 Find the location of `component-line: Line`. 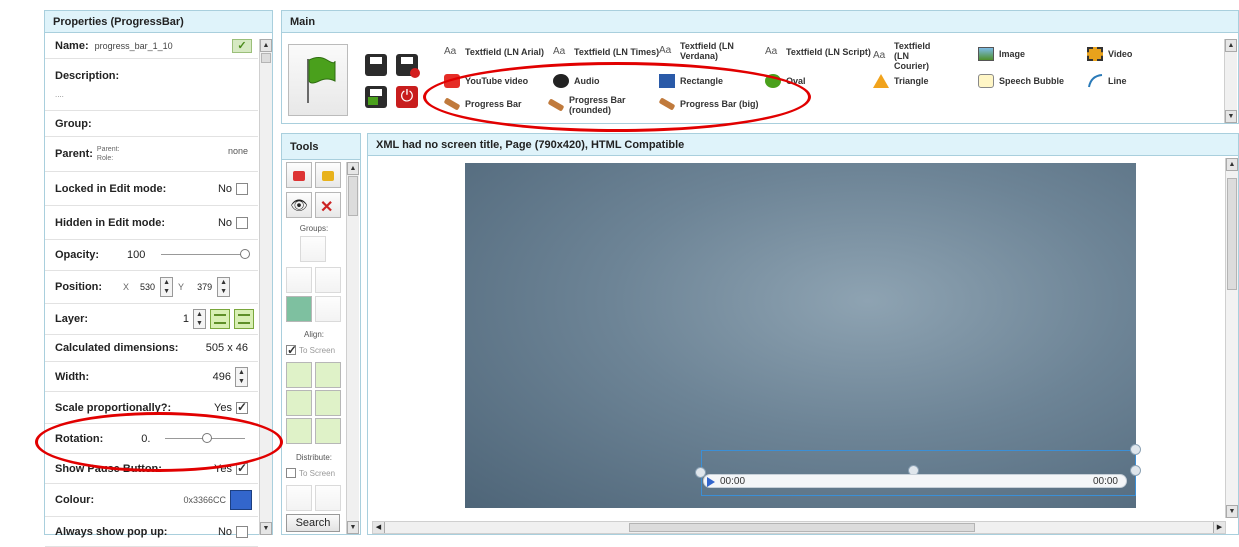

component-line: Line is located at coordinates (1107, 81).